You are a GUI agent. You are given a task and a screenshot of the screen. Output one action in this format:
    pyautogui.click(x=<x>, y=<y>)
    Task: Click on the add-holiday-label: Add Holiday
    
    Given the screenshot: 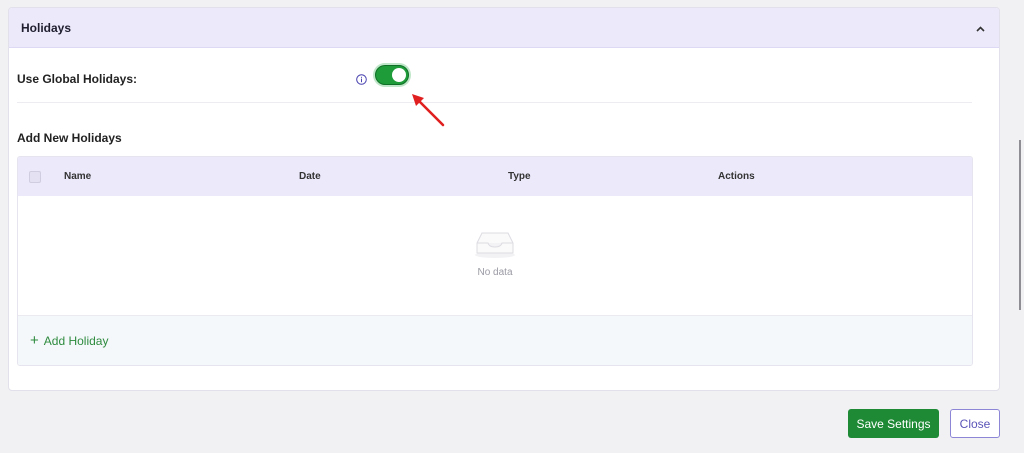 What is the action you would take?
    pyautogui.click(x=76, y=341)
    